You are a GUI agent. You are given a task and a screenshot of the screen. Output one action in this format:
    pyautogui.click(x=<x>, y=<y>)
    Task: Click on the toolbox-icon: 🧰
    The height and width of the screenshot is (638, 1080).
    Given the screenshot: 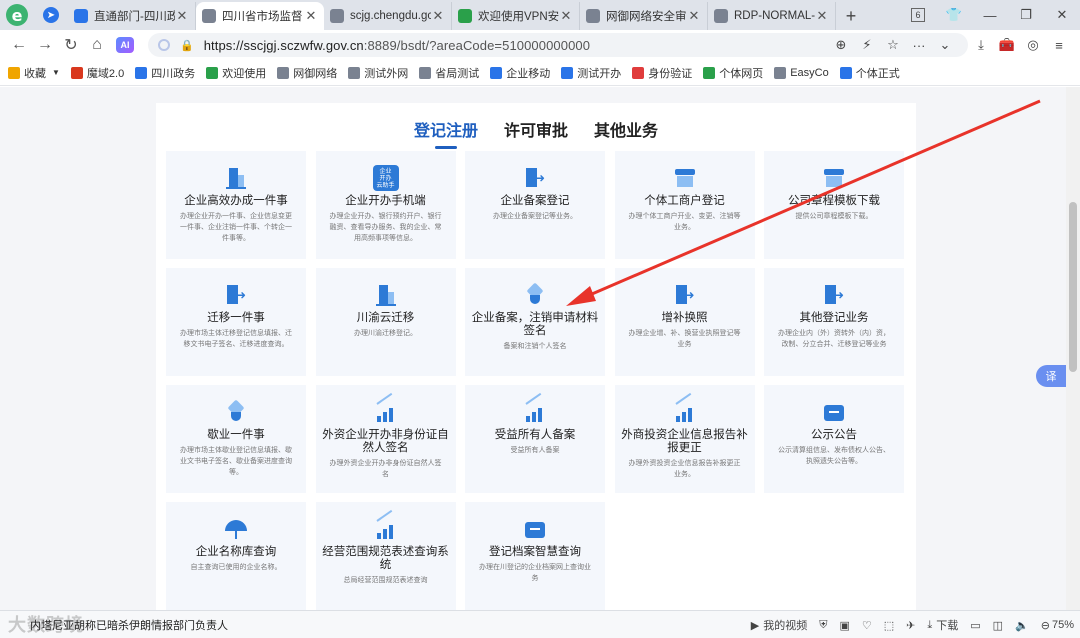 What is the action you would take?
    pyautogui.click(x=1007, y=45)
    